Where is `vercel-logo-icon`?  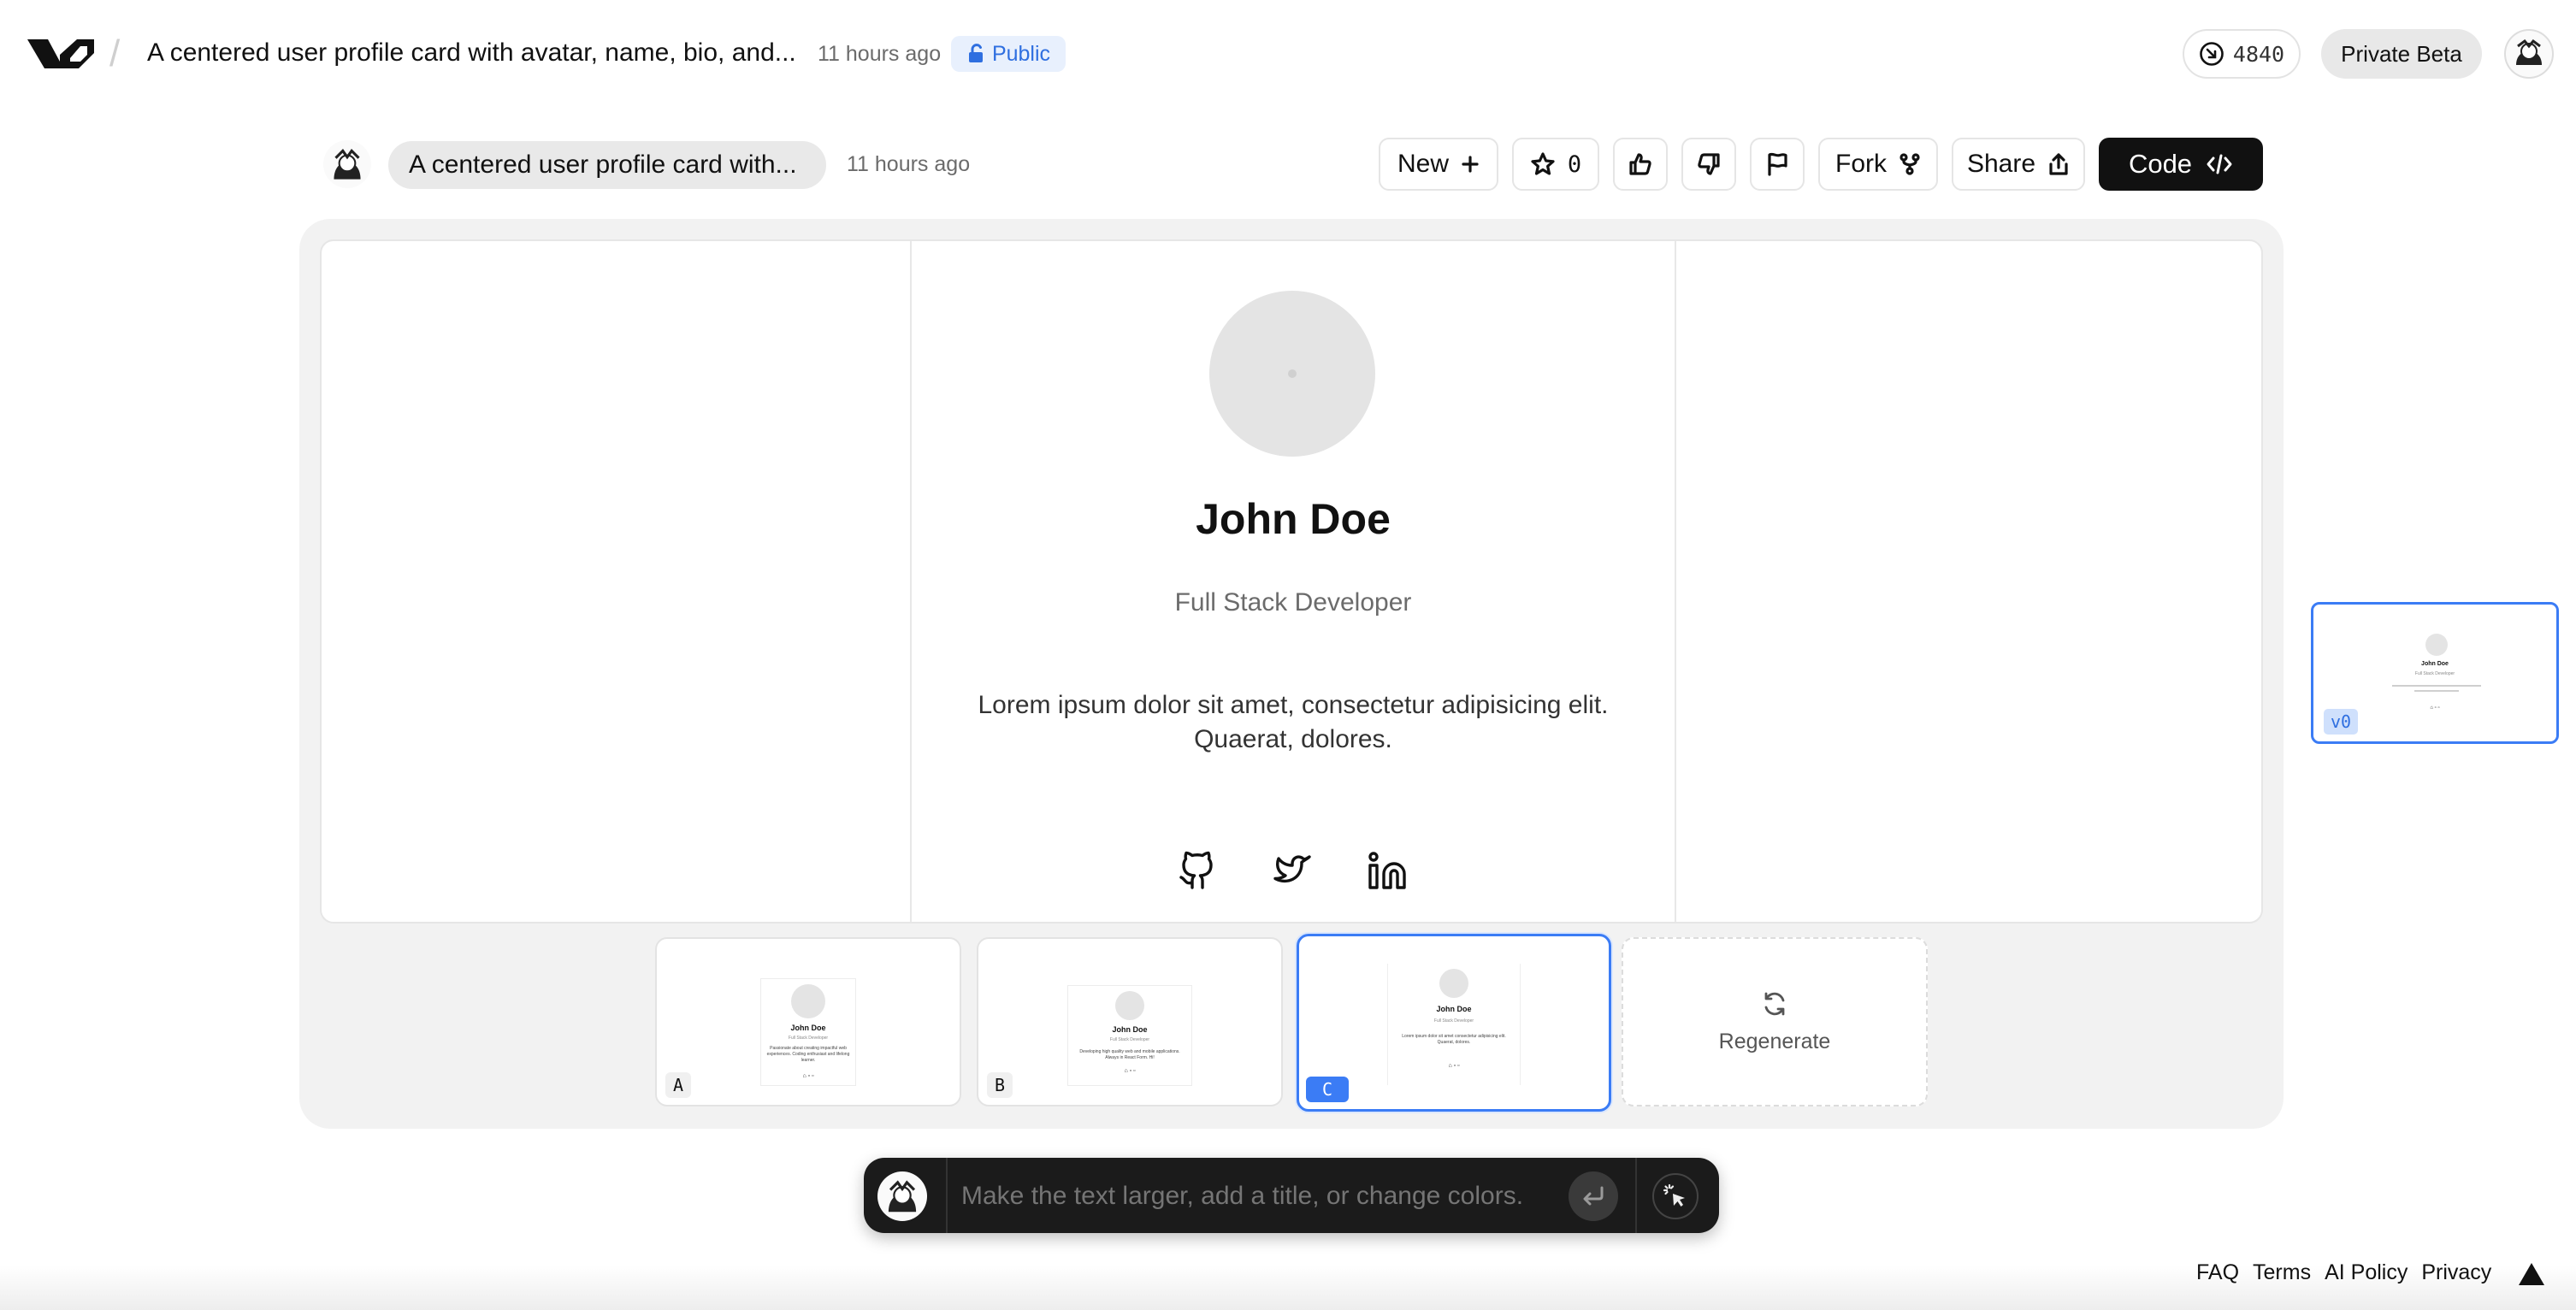
vercel-logo-icon is located at coordinates (2531, 1274).